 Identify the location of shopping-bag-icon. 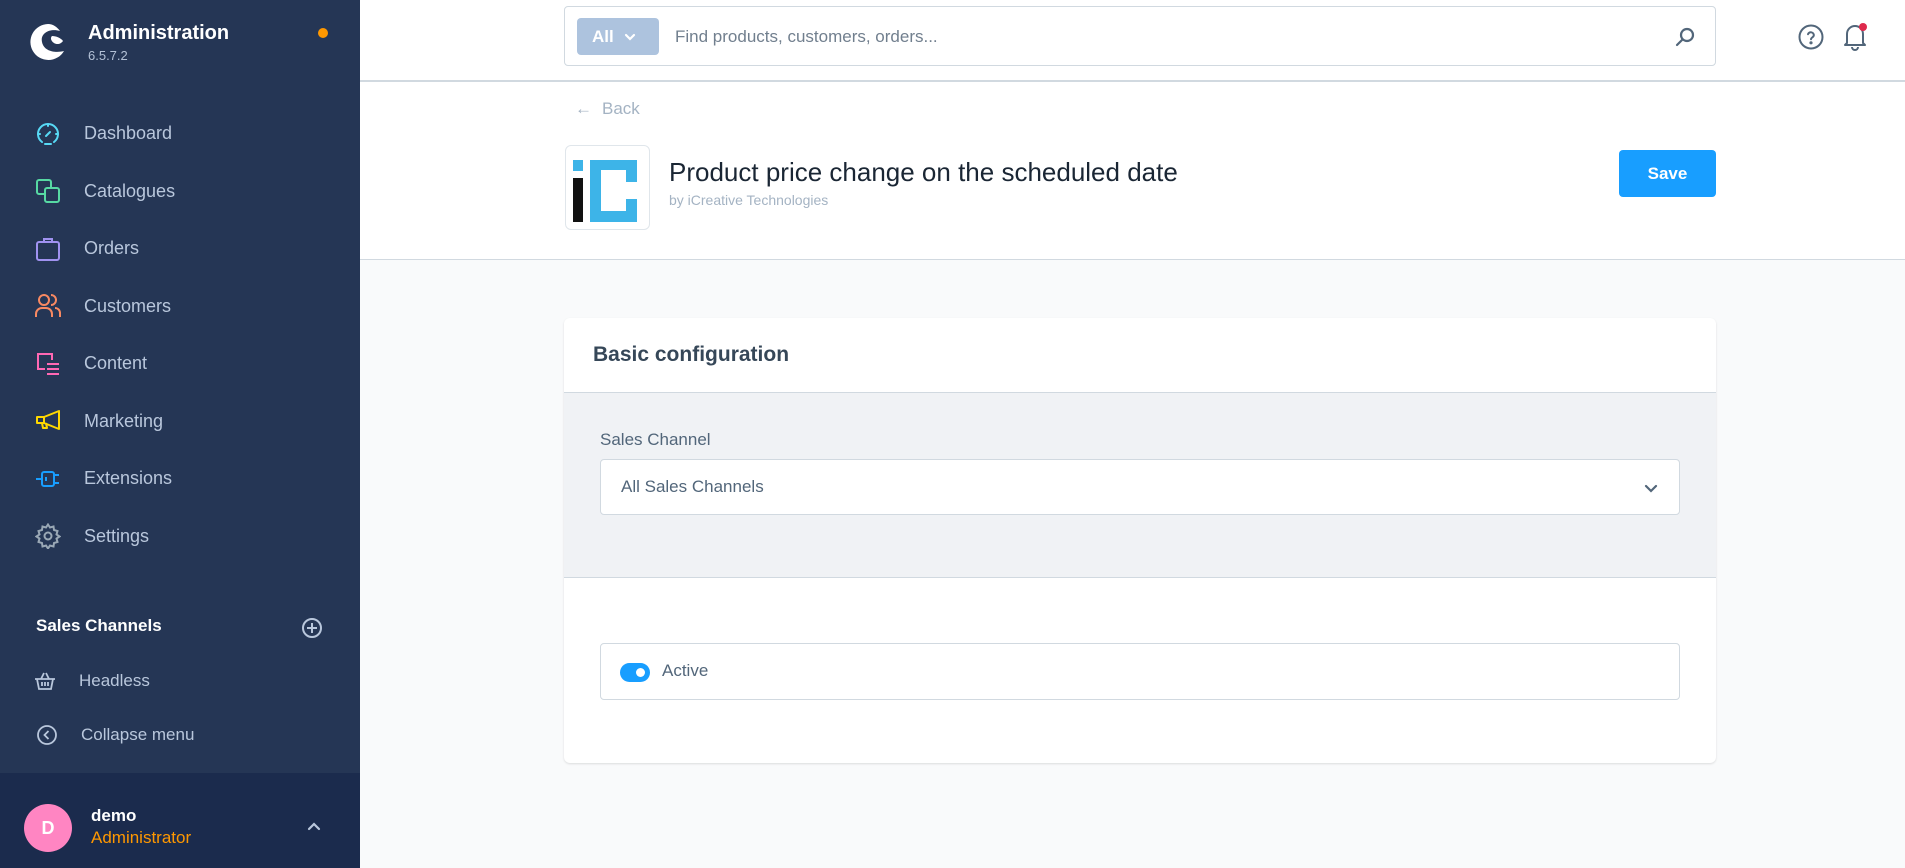
(48, 249).